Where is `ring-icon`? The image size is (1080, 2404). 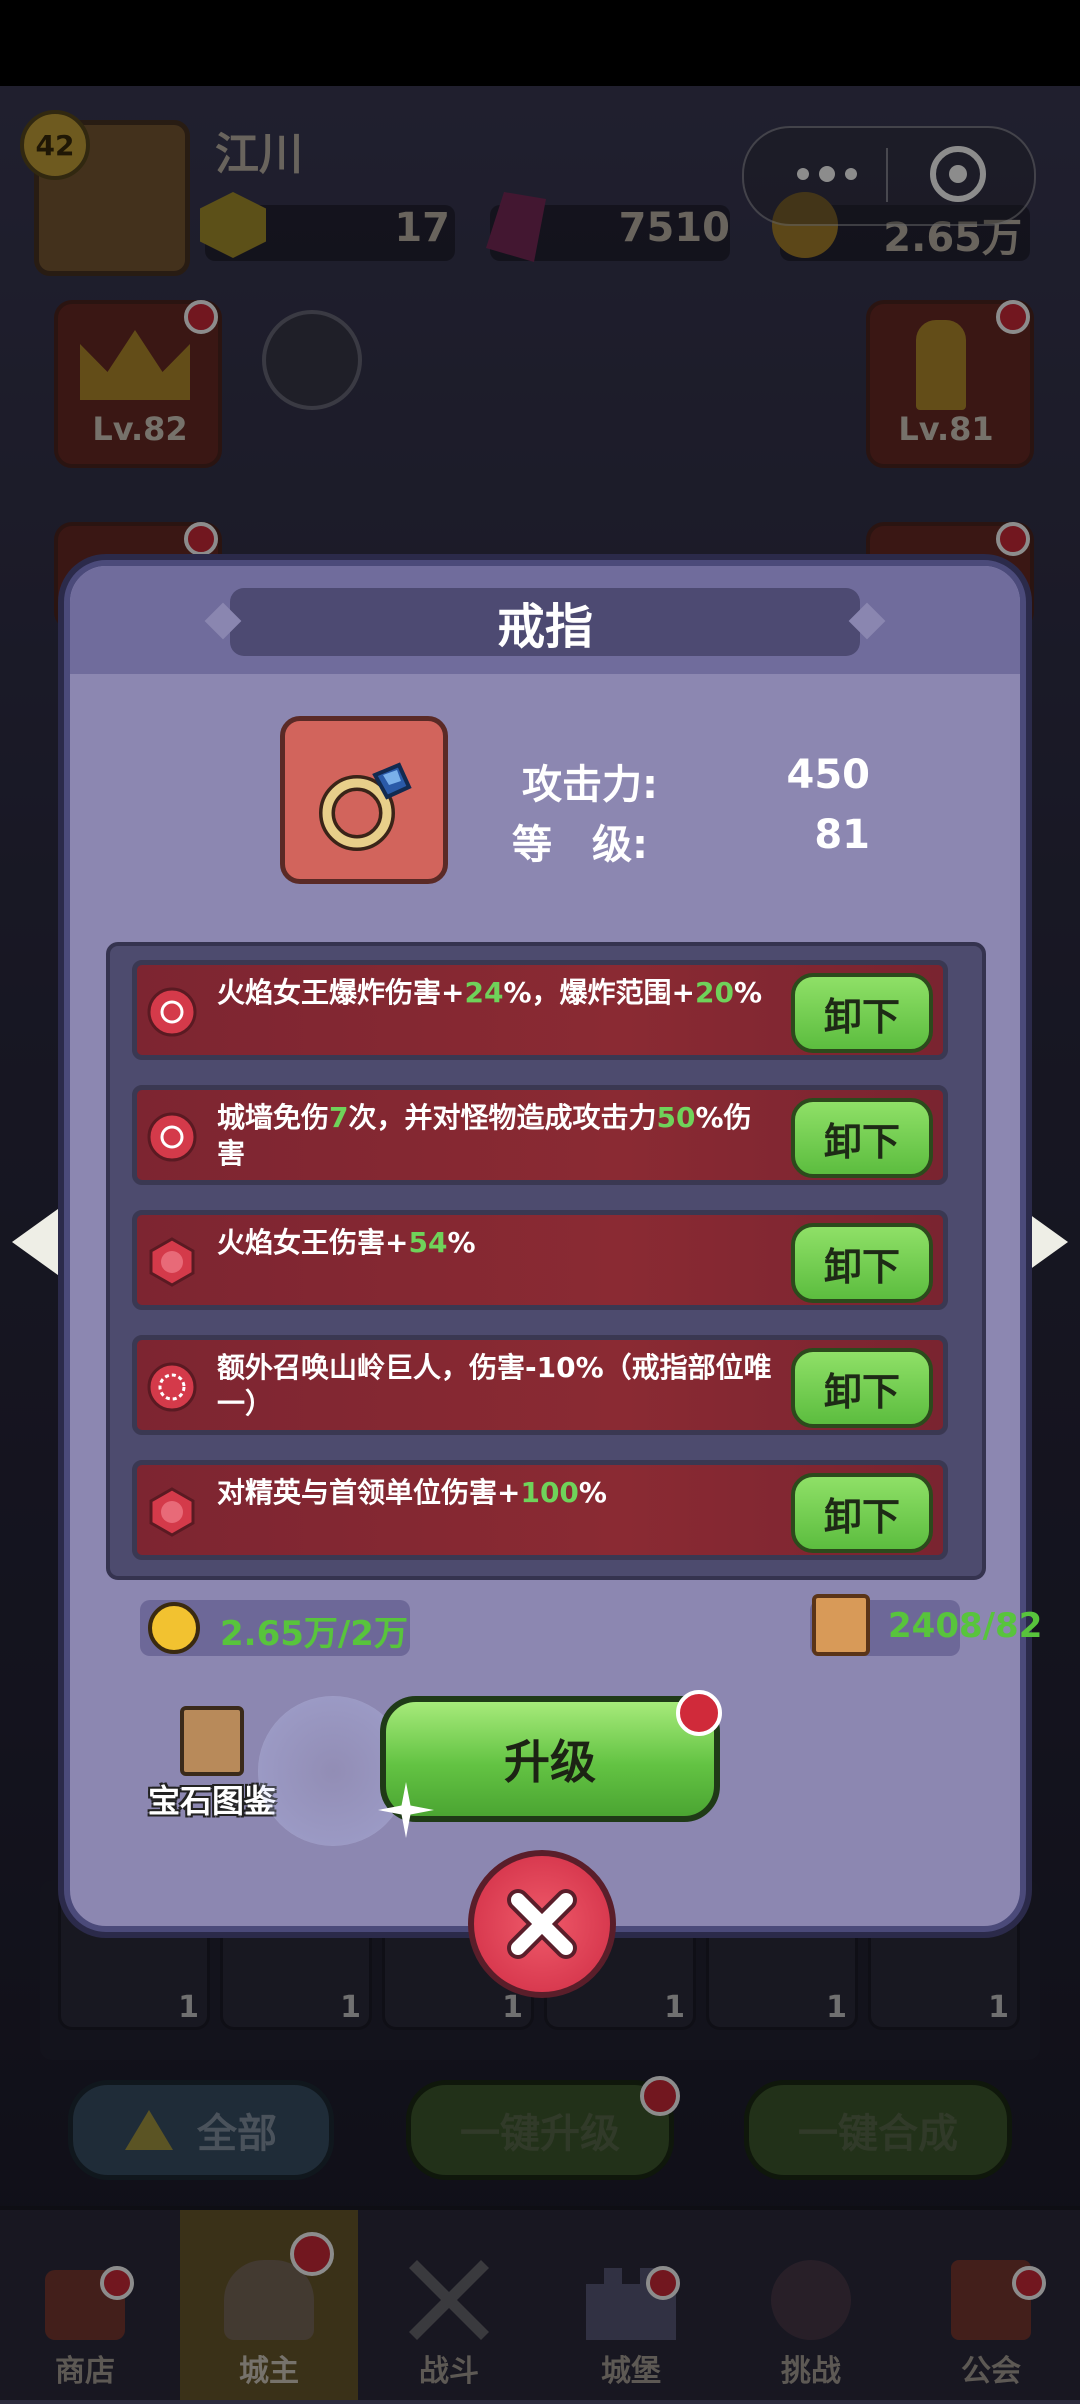 ring-icon is located at coordinates (363, 807).